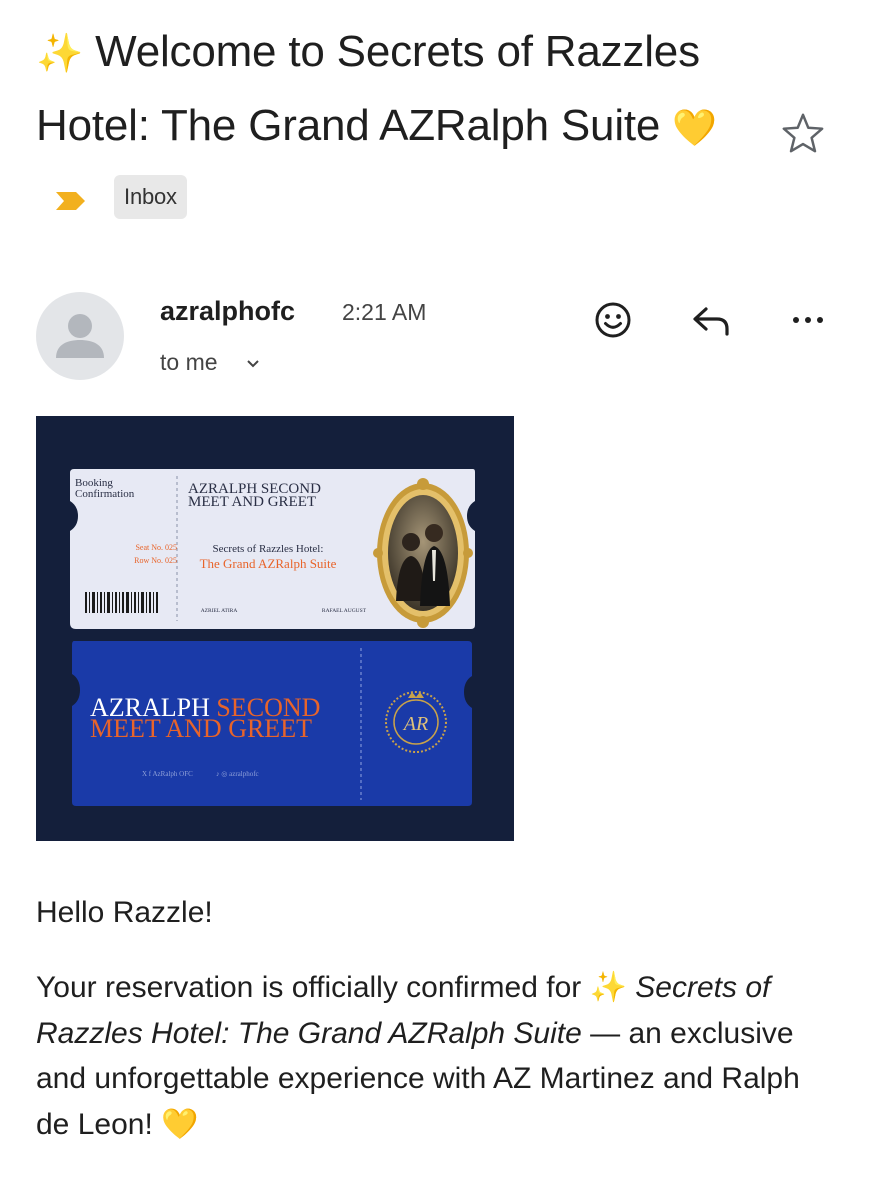  What do you see at coordinates (189, 362) in the screenshot?
I see `recipient-label: to me` at bounding box center [189, 362].